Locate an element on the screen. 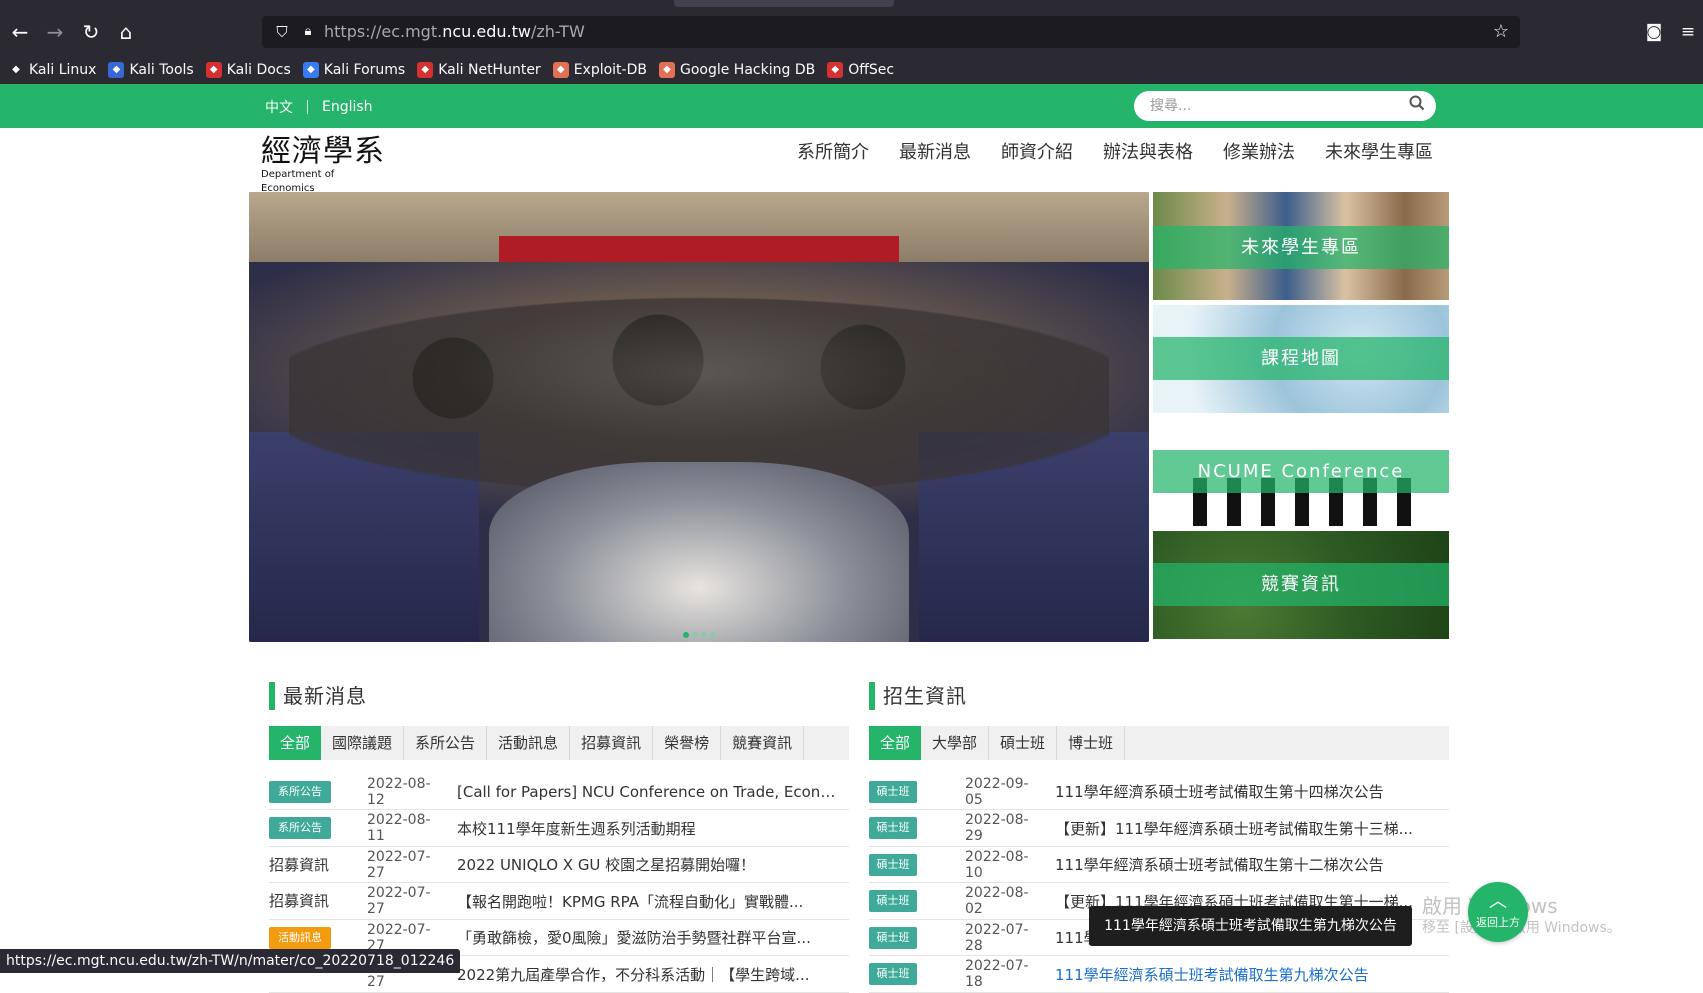  menu-icon: ≡ is located at coordinates (1688, 32).